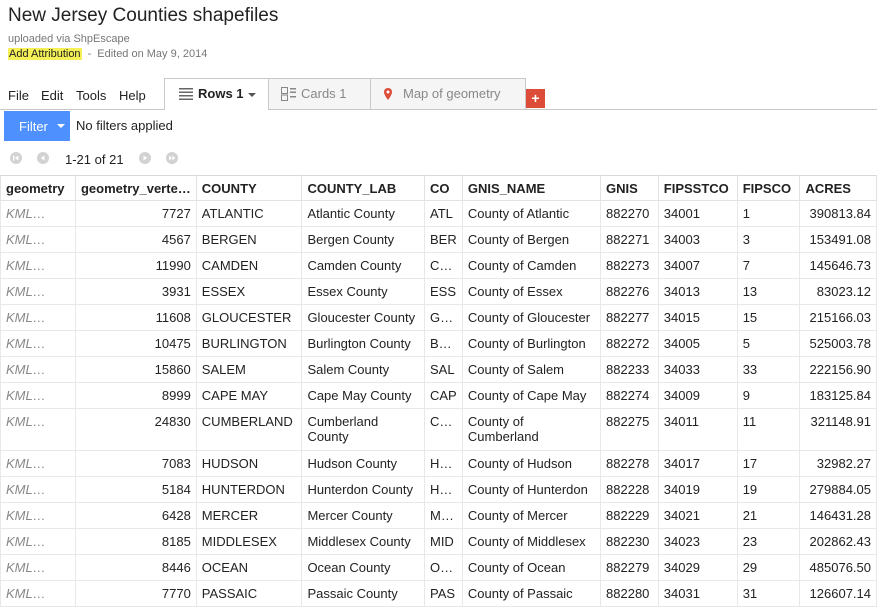 Image resolution: width=877 pixels, height=607 pixels. I want to click on table-cell: County of Ocean, so click(531, 567).